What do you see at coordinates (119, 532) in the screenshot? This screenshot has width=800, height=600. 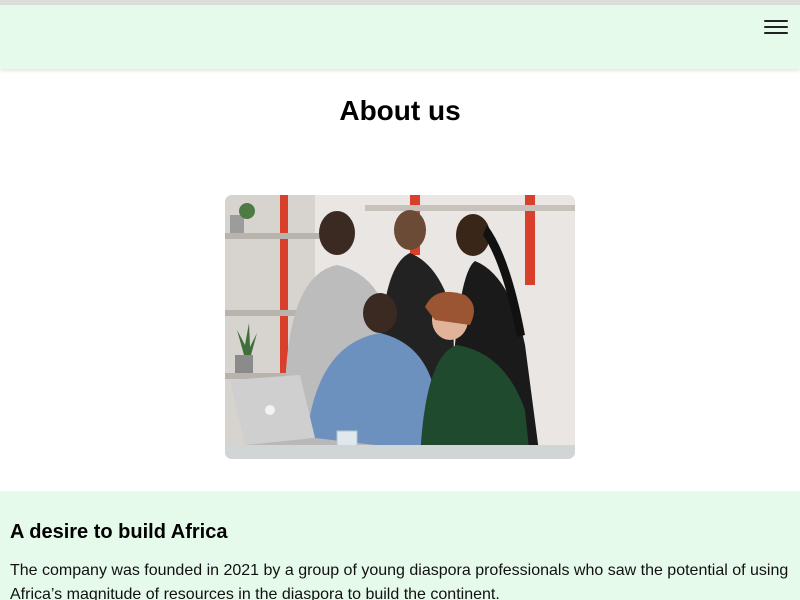 I see `section-heading: A desire to build Africa` at bounding box center [119, 532].